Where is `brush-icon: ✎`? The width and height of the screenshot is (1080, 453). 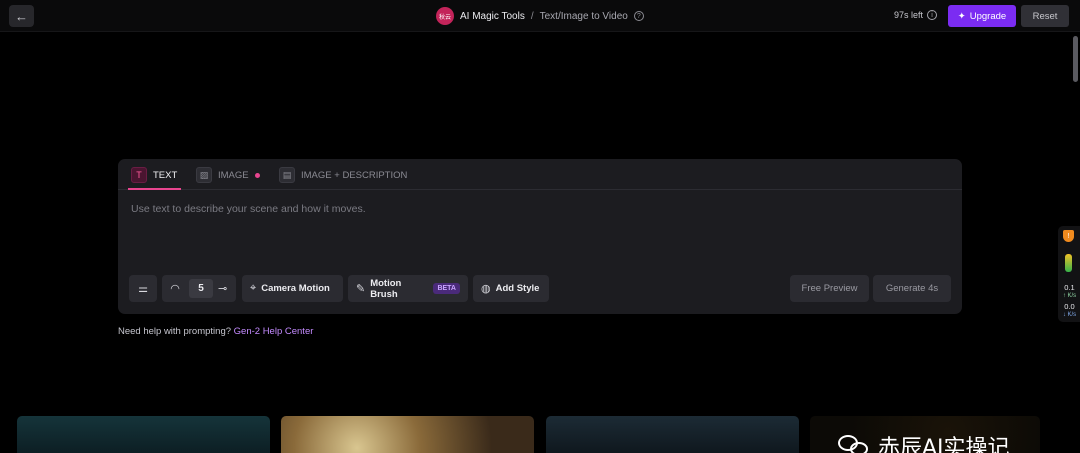 brush-icon: ✎ is located at coordinates (361, 289).